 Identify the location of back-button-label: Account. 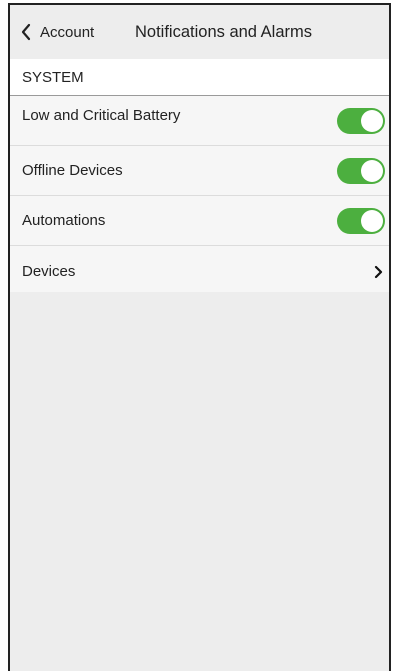
(67, 32).